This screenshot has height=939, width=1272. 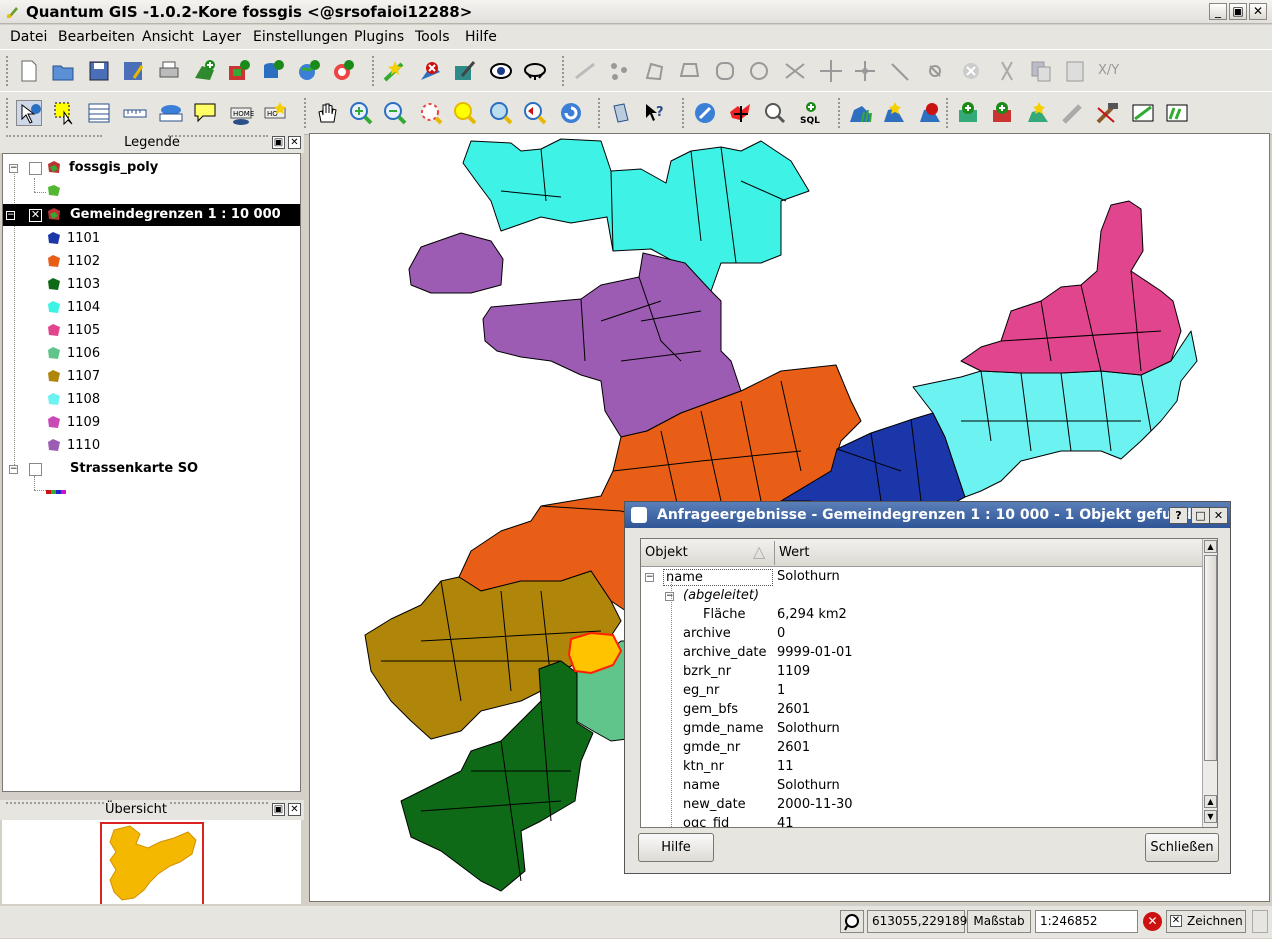 I want to click on result-row: new_date 2000-11-30, so click(x=921, y=805).